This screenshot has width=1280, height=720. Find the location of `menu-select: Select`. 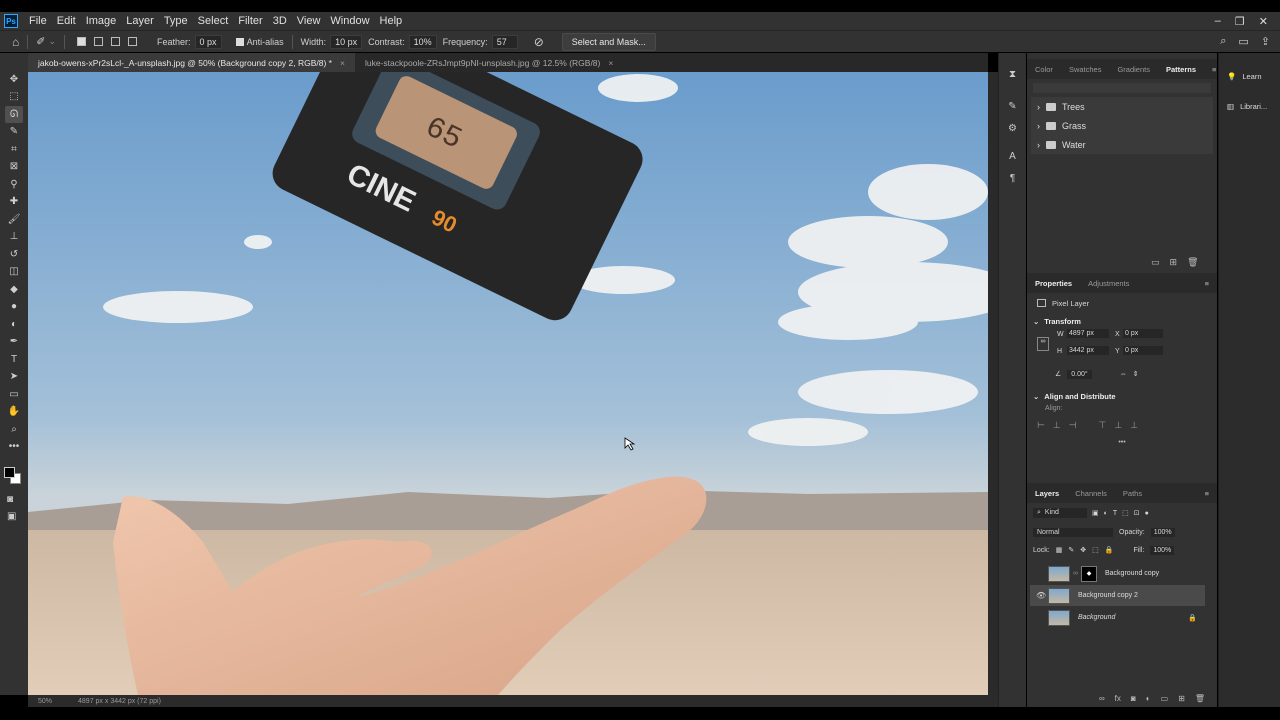

menu-select: Select is located at coordinates (213, 21).